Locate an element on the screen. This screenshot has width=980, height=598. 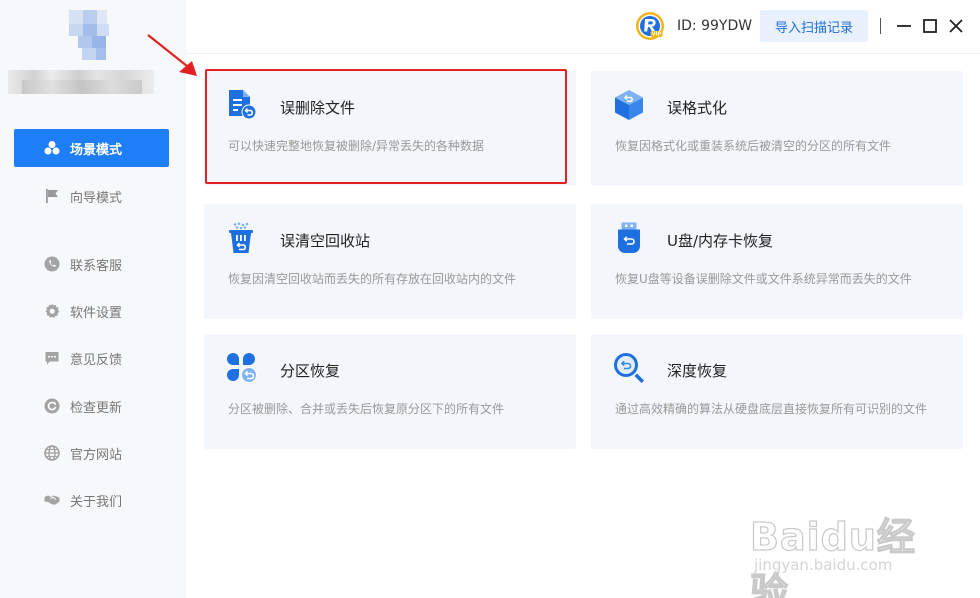
card-title: 误格式化 is located at coordinates (697, 108).